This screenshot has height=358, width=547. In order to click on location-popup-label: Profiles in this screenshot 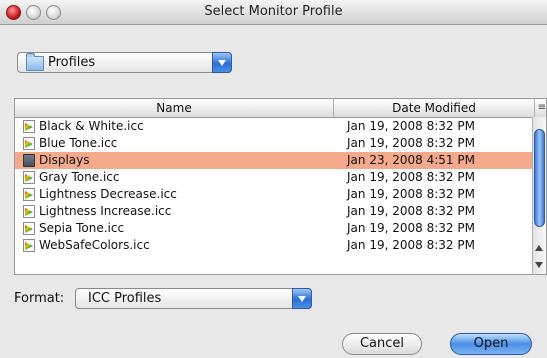, I will do `click(72, 62)`.